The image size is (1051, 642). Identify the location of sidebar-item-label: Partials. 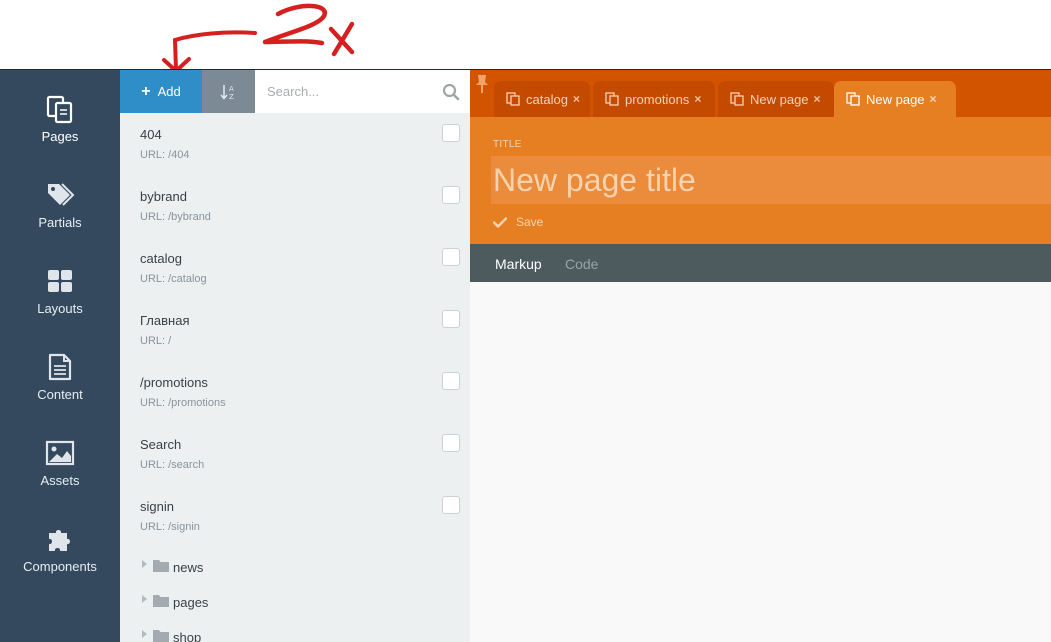
(60, 222).